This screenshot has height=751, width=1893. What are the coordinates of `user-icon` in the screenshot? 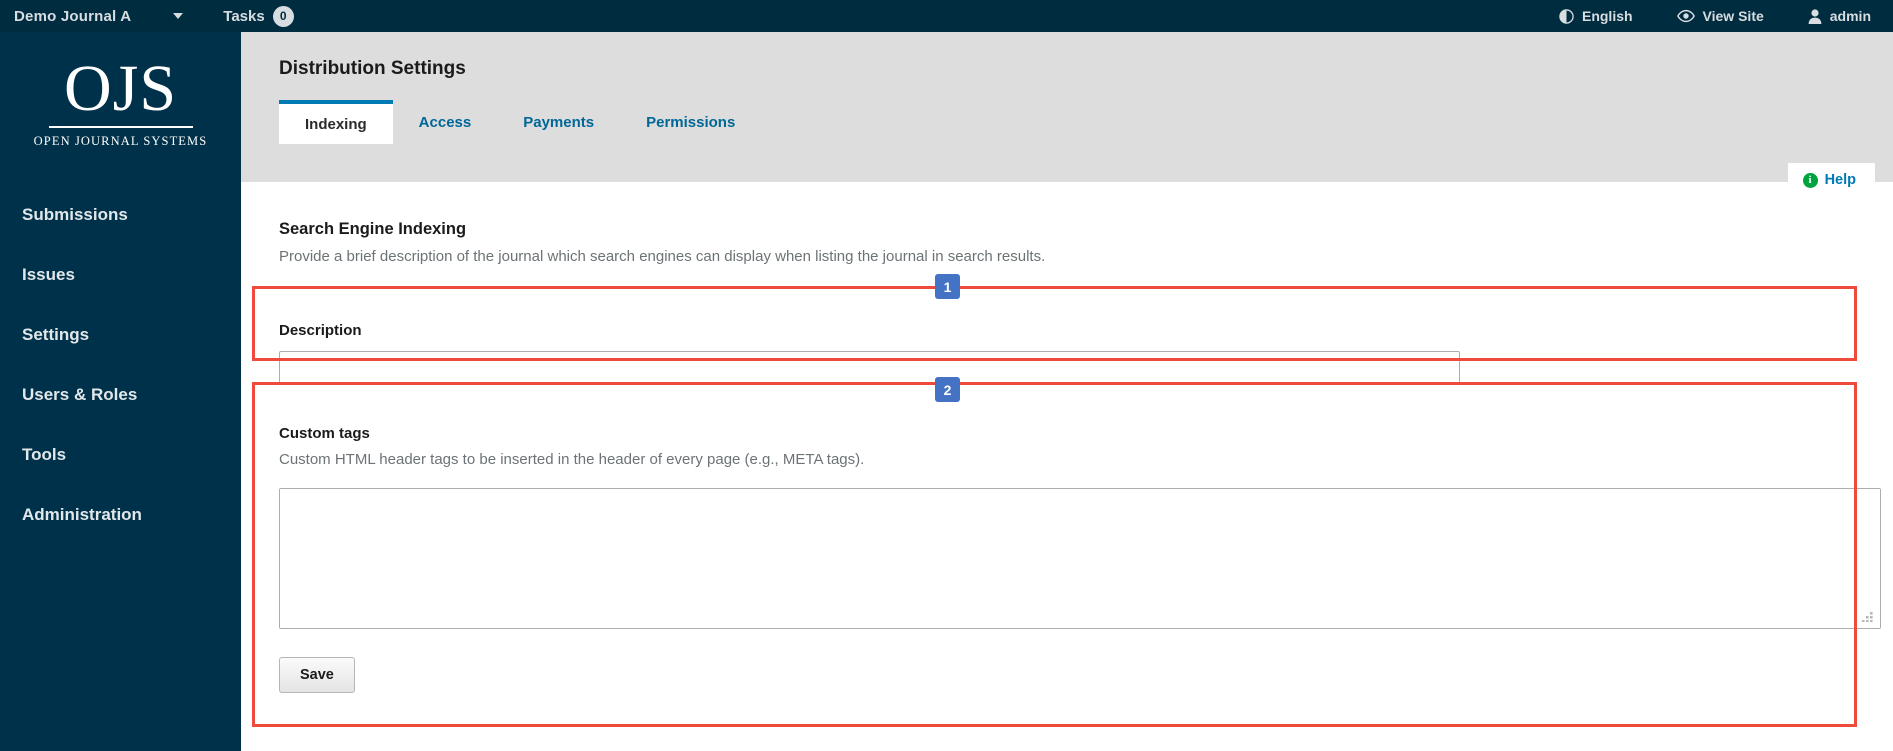 It's located at (1815, 16).